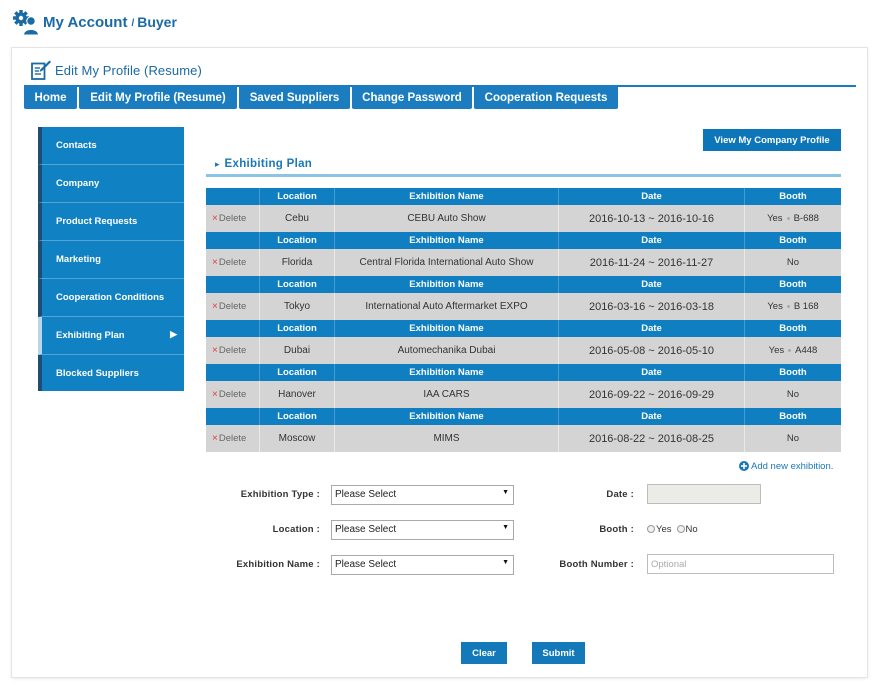 The width and height of the screenshot is (875, 684). Describe the element at coordinates (651, 394) in the screenshot. I see `date-cell: 2016-09-22 ~ 2016-09-29` at that location.